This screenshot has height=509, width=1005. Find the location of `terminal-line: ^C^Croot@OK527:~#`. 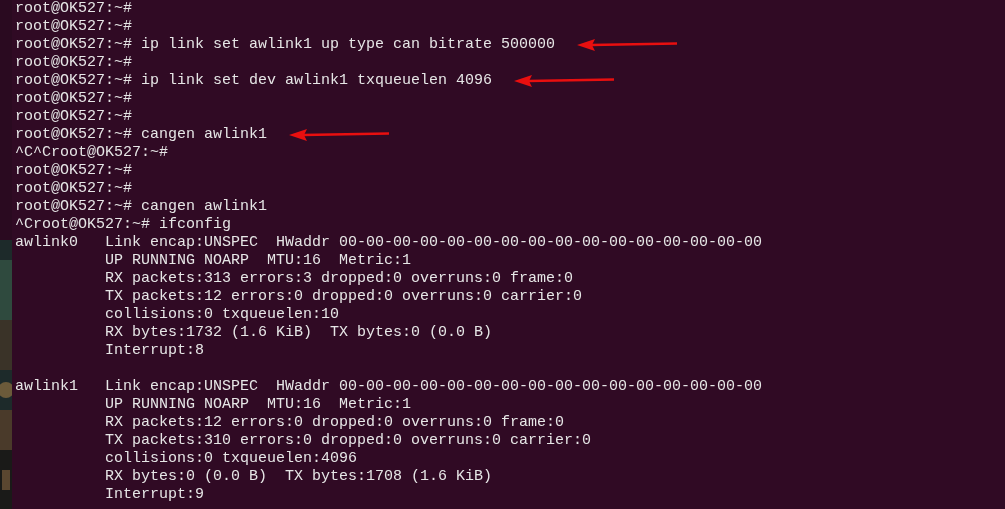

terminal-line: ^C^Croot@OK527:~# is located at coordinates (92, 153).